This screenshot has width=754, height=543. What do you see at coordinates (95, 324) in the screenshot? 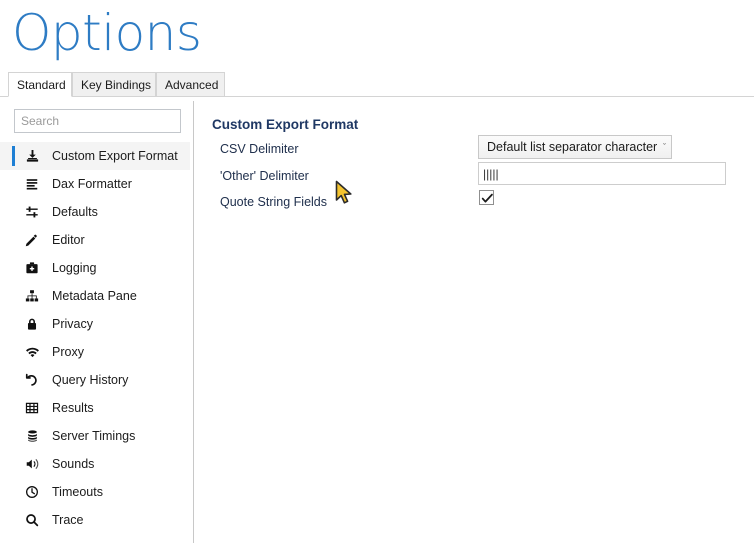
I see `sidebar-item-privacy: Privacy` at bounding box center [95, 324].